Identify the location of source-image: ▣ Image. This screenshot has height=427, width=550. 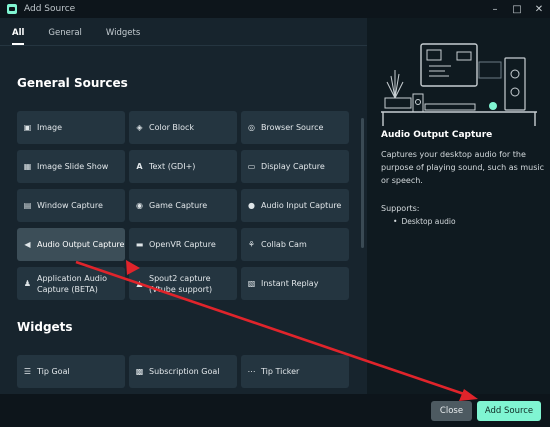
(71, 127).